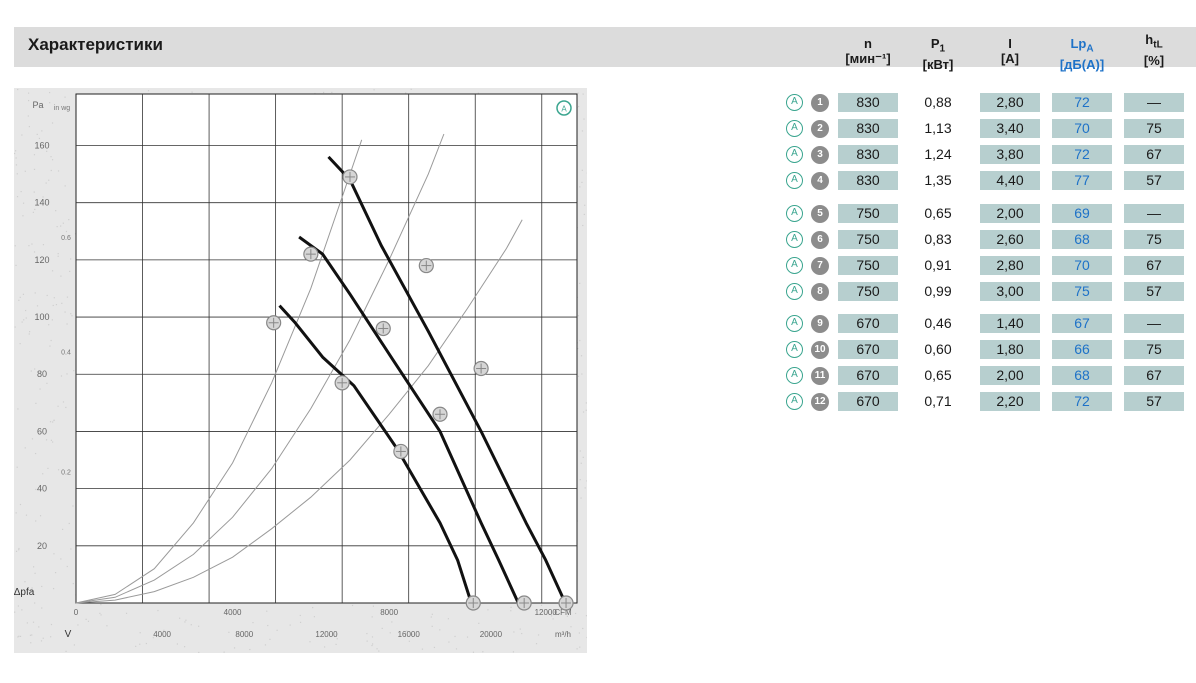 The width and height of the screenshot is (1196, 683). I want to click on y-tick-label: 80, so click(42, 374).